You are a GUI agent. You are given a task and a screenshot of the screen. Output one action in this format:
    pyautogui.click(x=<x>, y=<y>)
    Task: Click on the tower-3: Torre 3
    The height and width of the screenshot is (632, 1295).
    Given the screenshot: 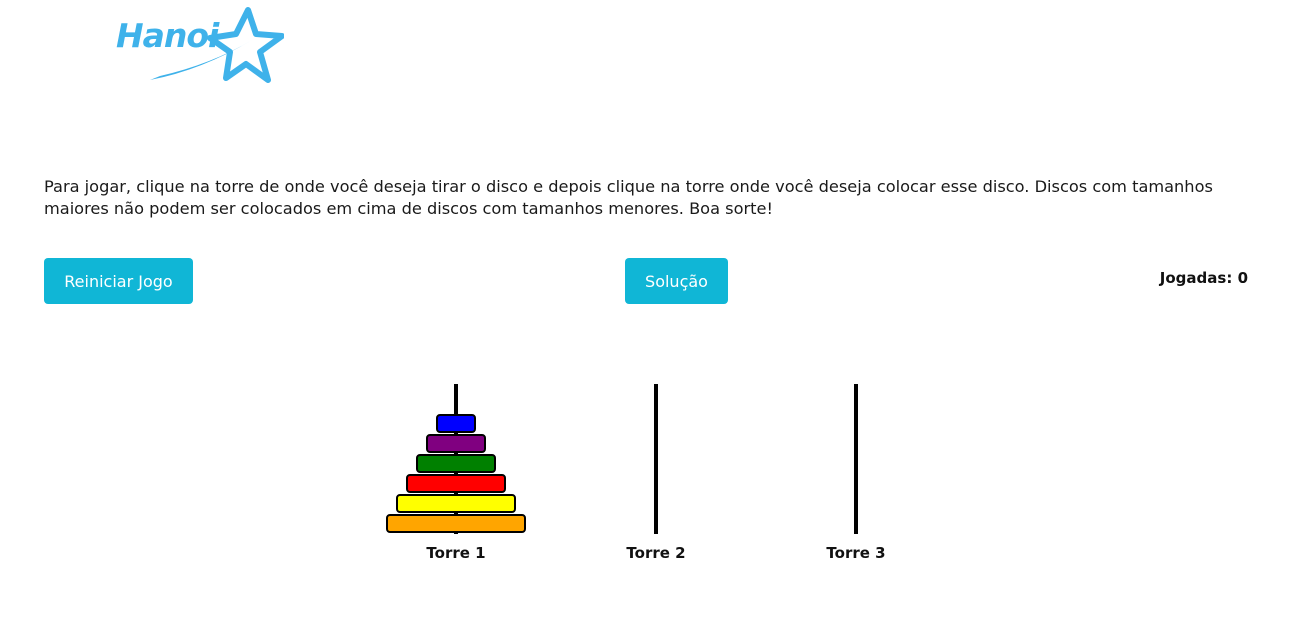 What is the action you would take?
    pyautogui.click(x=856, y=479)
    